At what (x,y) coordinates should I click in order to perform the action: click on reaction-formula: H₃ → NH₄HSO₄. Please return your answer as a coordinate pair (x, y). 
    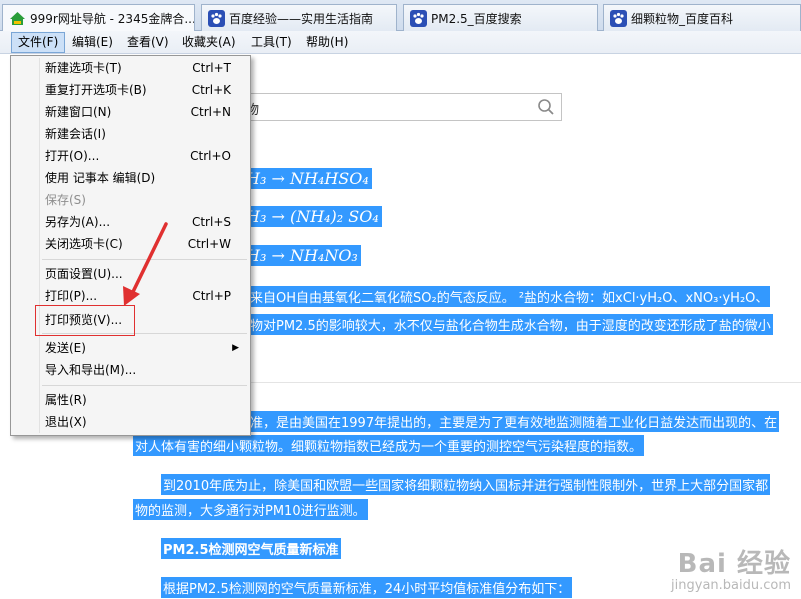
    Looking at the image, I should click on (307, 178).